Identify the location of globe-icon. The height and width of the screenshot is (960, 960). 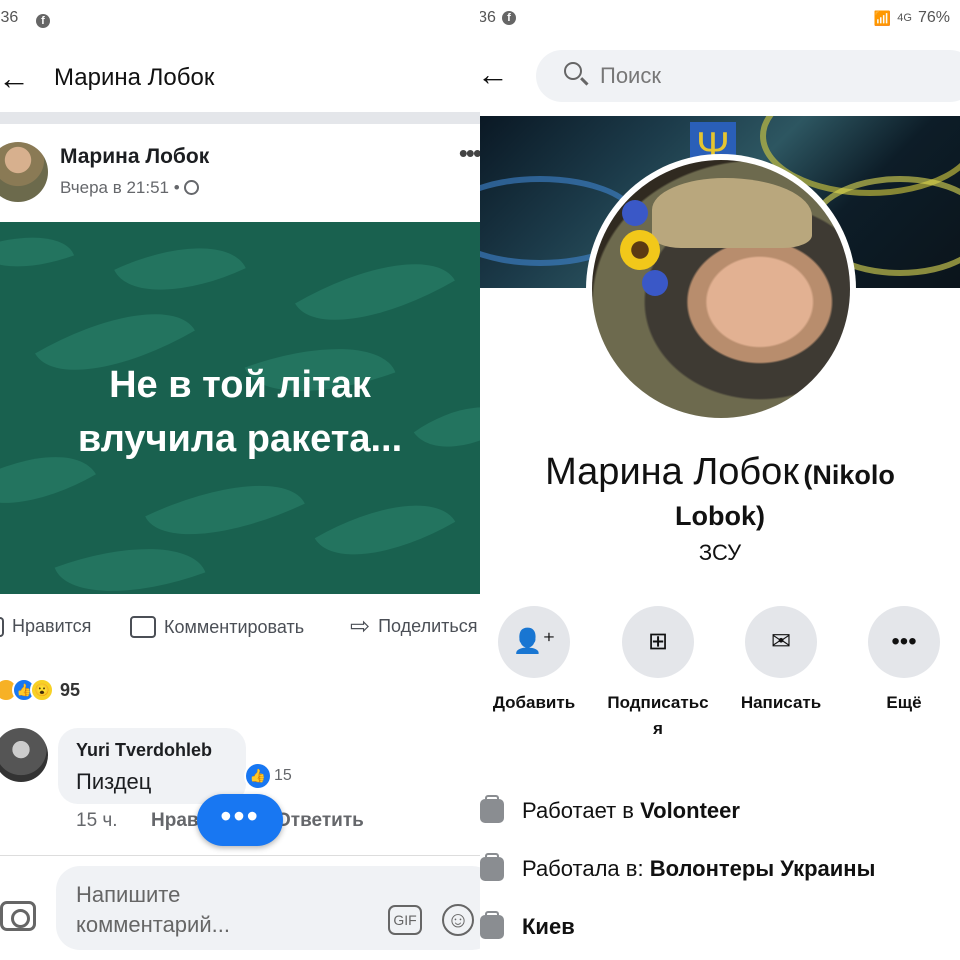
(192, 187).